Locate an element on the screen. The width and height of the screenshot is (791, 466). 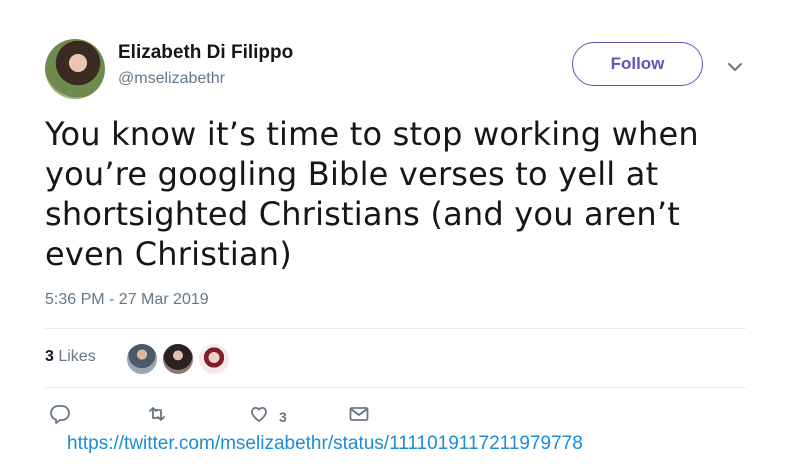
author-display-name: Elizabeth Di Filippo is located at coordinates (205, 53).